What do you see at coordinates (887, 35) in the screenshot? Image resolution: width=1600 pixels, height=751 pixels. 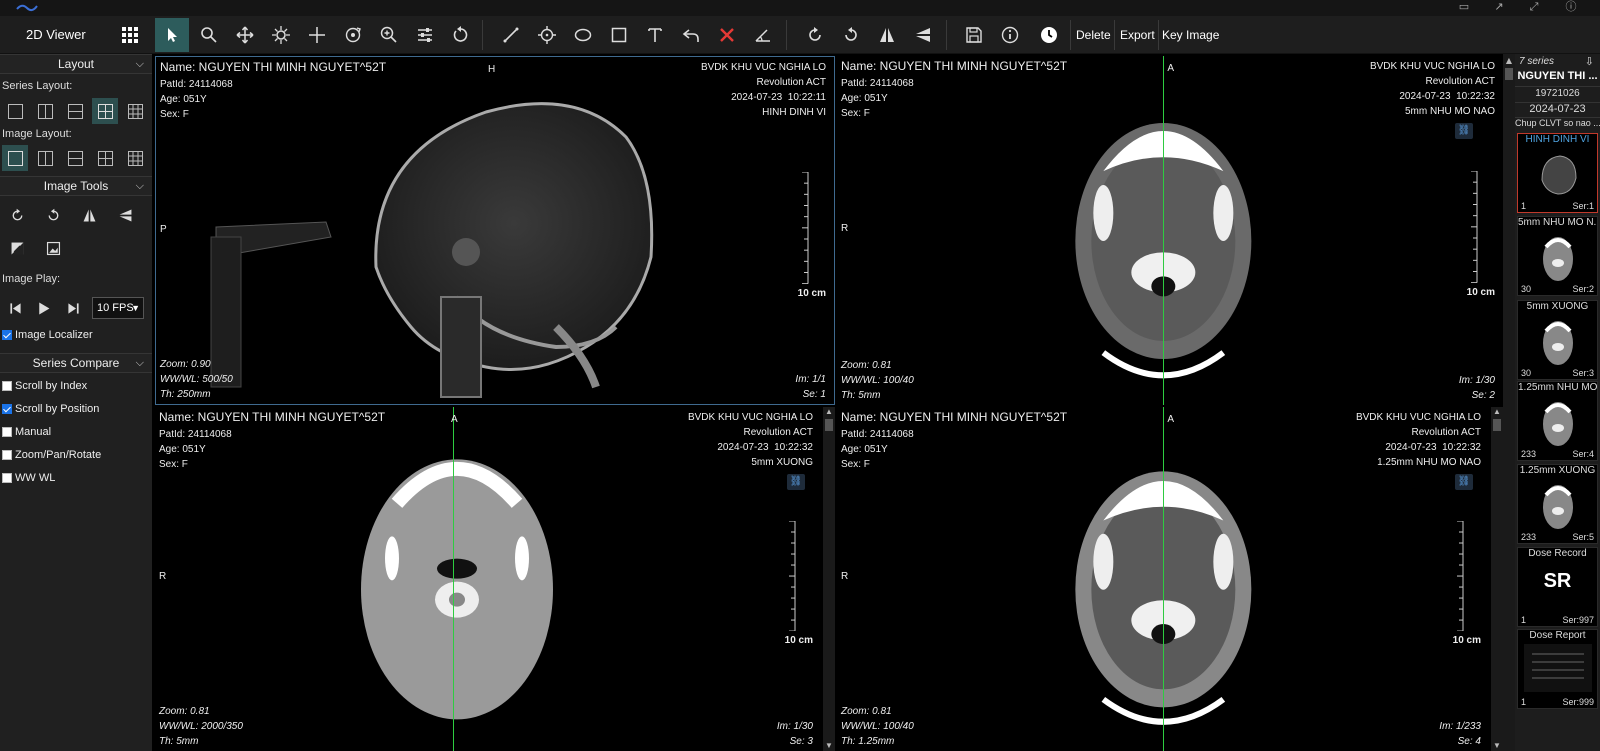 I see `flip-horizontal-button` at bounding box center [887, 35].